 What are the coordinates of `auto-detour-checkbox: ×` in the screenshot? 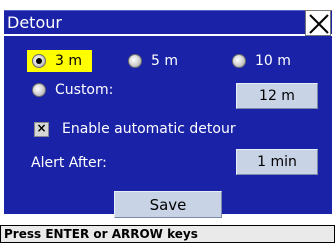 It's located at (41, 129).